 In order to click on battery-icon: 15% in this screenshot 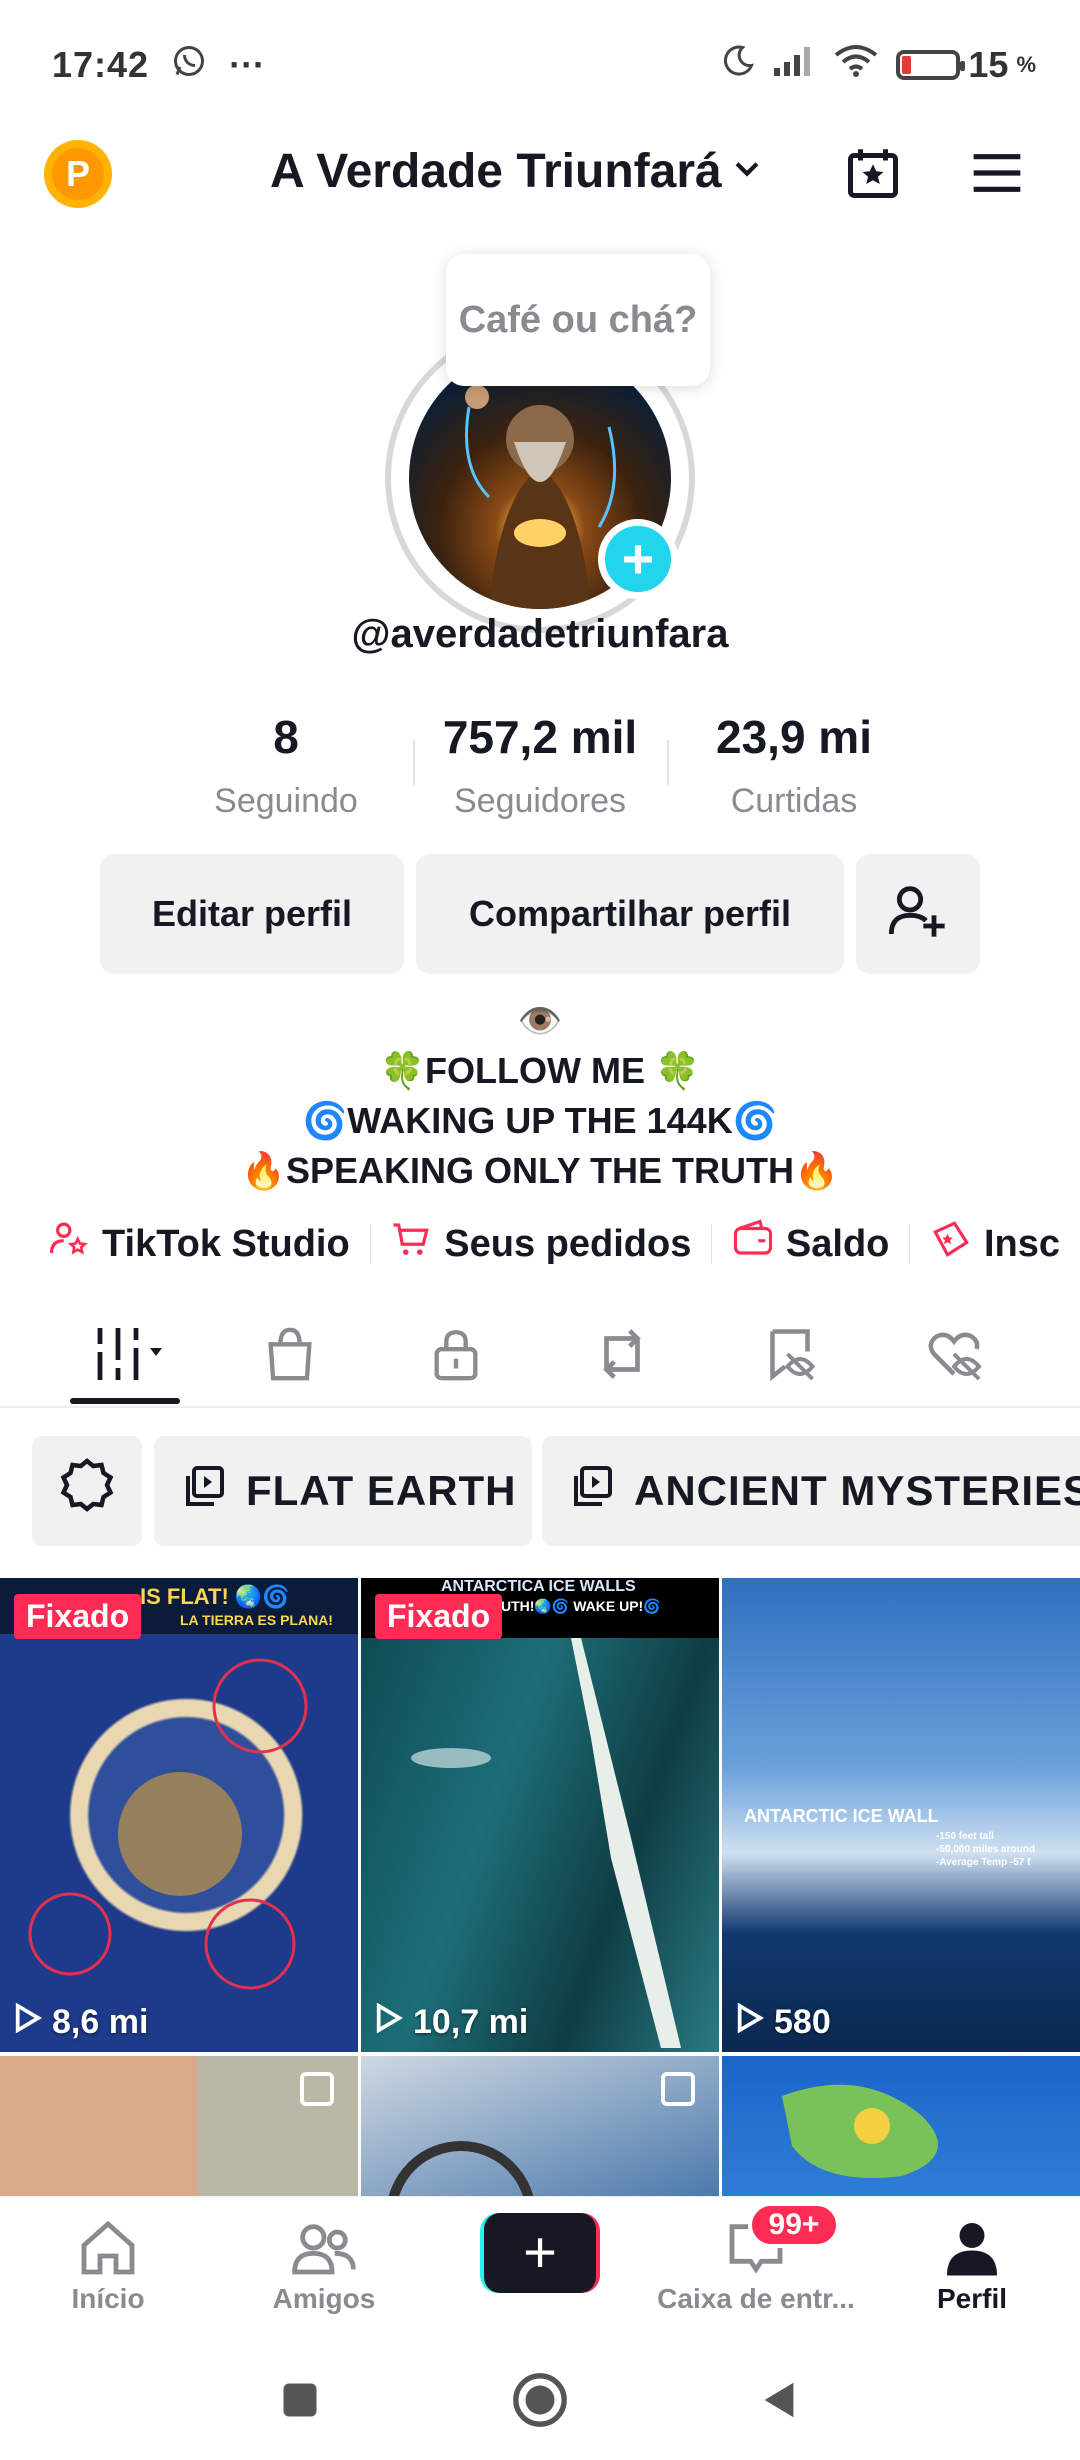, I will do `click(966, 65)`.